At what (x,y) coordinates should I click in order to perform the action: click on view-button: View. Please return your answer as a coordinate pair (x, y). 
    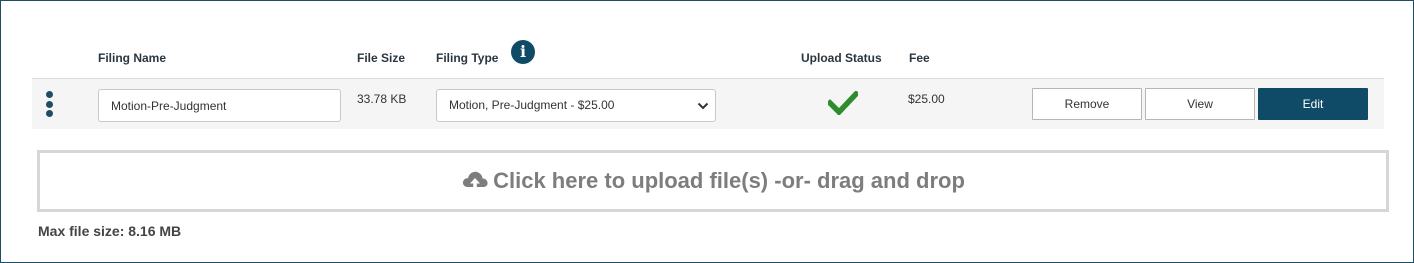
    Looking at the image, I should click on (1200, 104).